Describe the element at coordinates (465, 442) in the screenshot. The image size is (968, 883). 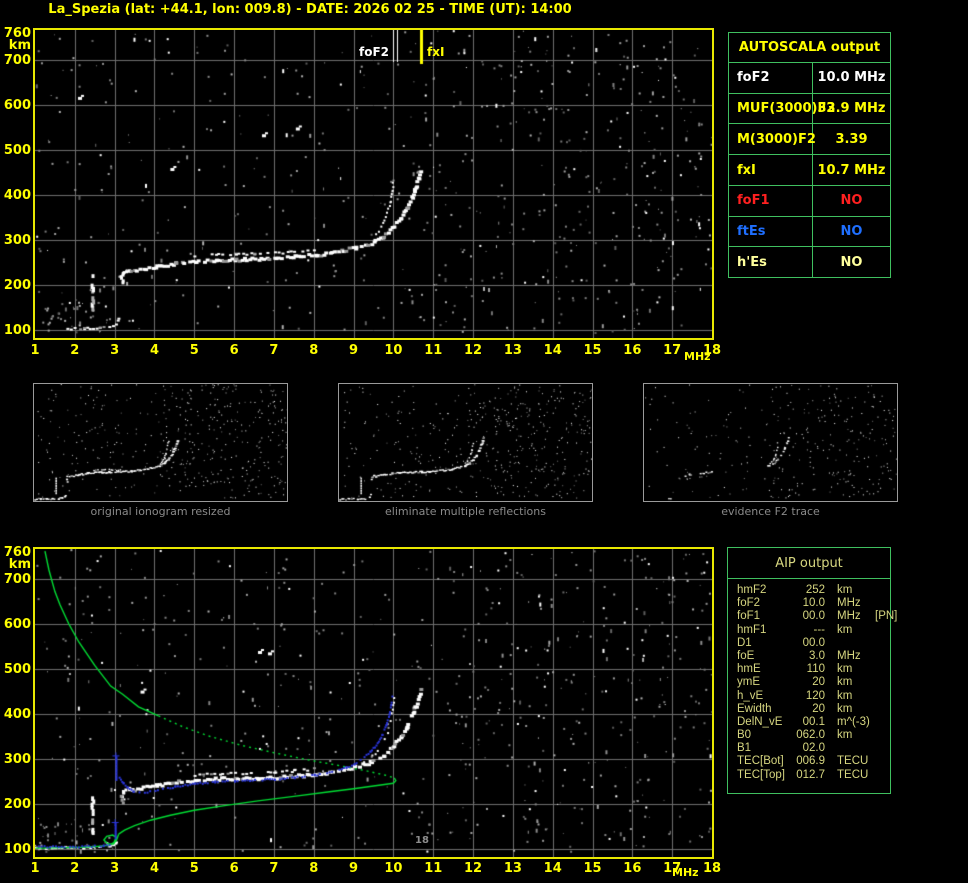
I see `thumbnail-eliminate-canvas` at that location.